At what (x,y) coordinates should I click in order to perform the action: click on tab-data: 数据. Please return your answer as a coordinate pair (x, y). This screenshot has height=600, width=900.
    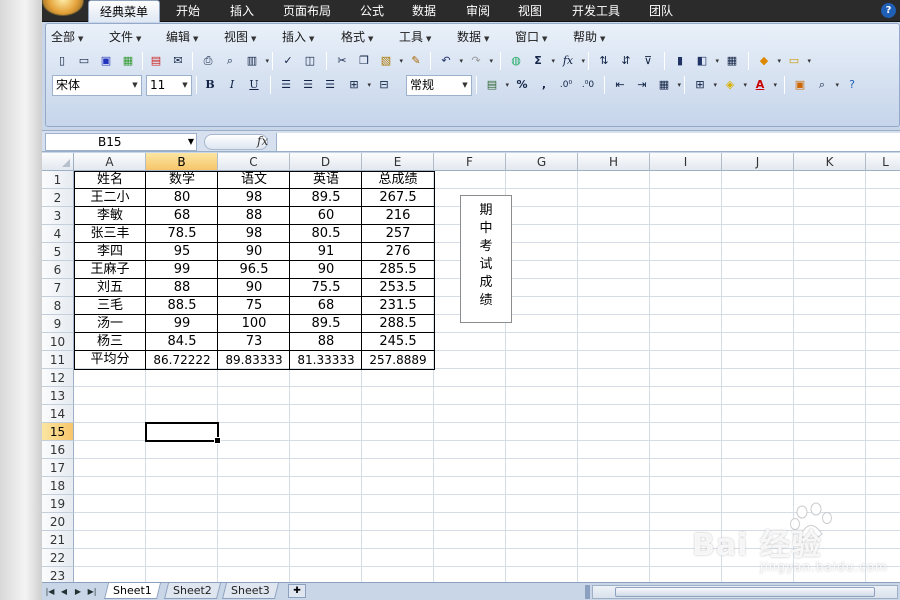
    Looking at the image, I should click on (424, 11).